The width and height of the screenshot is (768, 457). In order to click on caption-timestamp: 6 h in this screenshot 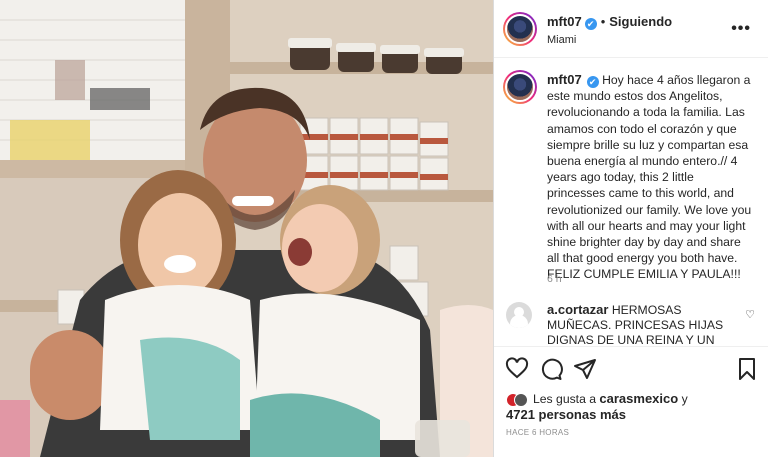, I will do `click(554, 279)`.